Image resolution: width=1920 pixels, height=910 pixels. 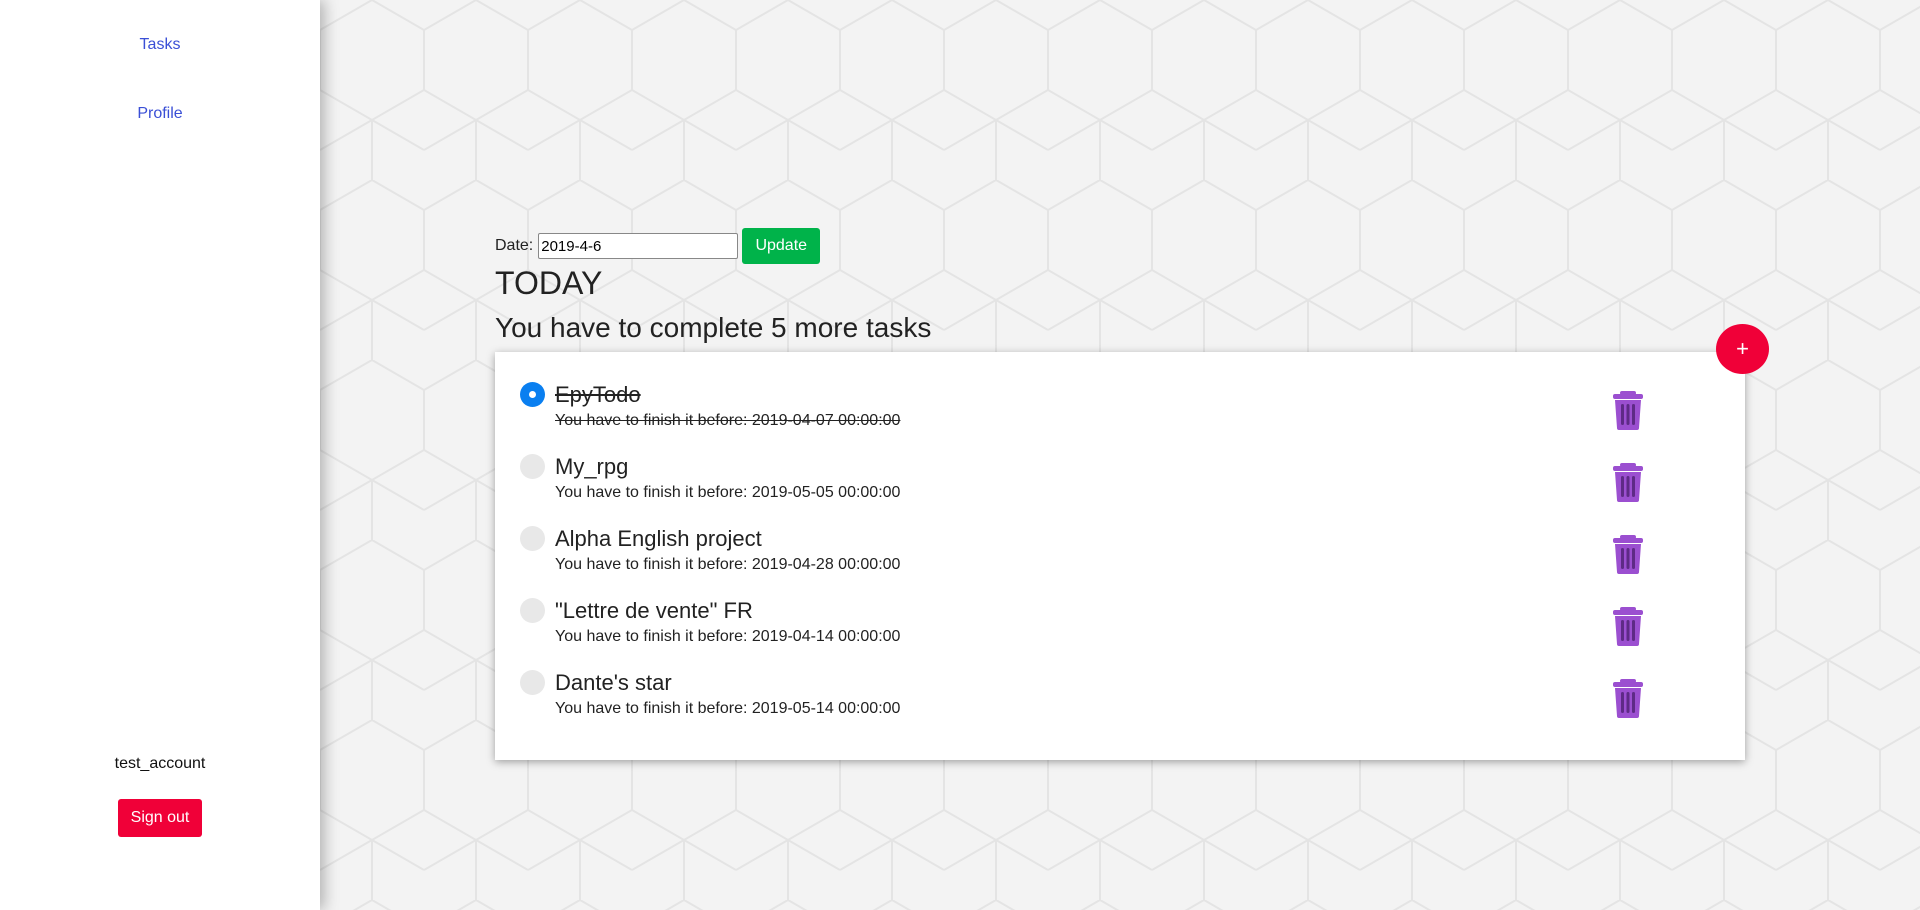 I want to click on day-title: TODAY, so click(x=549, y=283).